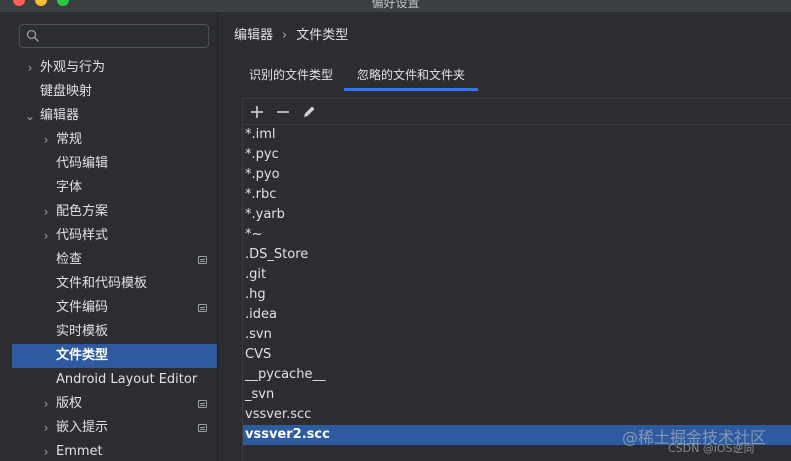 Image resolution: width=791 pixels, height=461 pixels. I want to click on sidebar-item-label: 代码样式, so click(82, 235).